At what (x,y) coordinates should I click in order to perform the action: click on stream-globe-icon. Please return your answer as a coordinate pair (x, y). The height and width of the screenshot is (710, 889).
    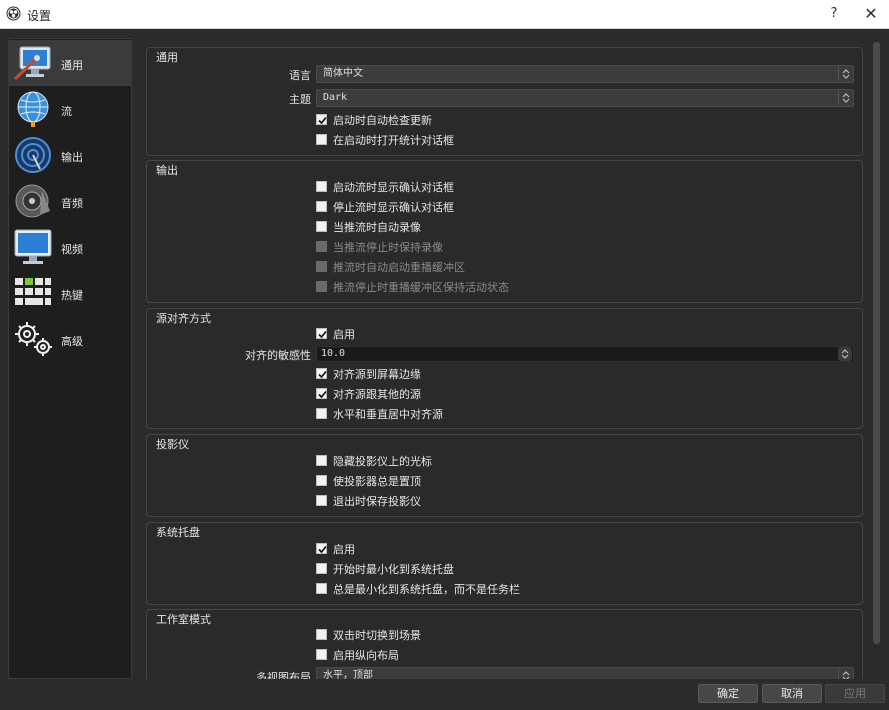
    Looking at the image, I should click on (33, 109).